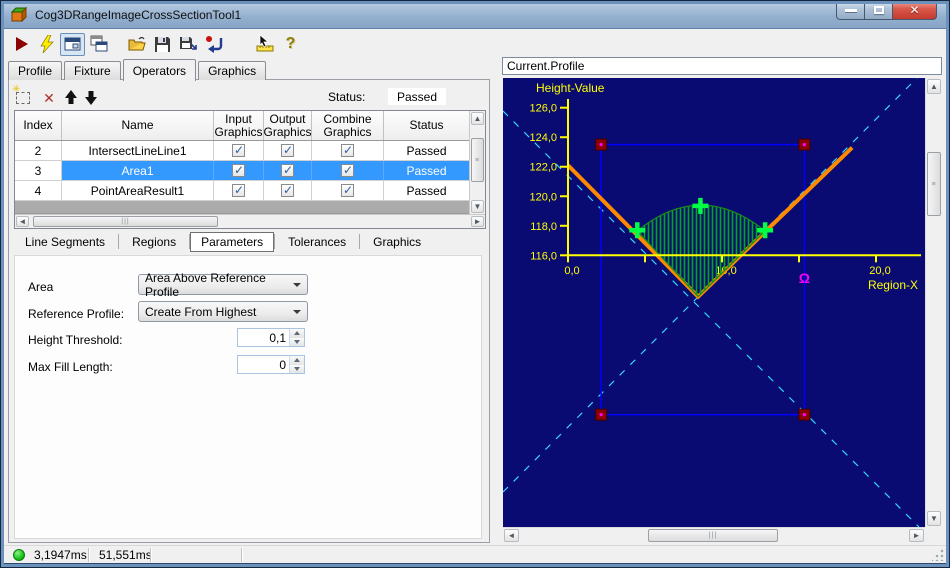  I want to click on app-icon, so click(18, 14).